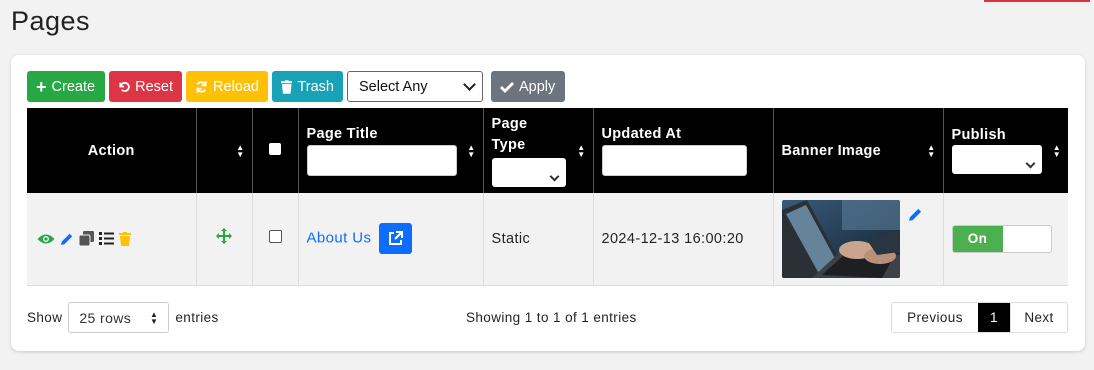  Describe the element at coordinates (124, 87) in the screenshot. I see `undo-icon` at that location.